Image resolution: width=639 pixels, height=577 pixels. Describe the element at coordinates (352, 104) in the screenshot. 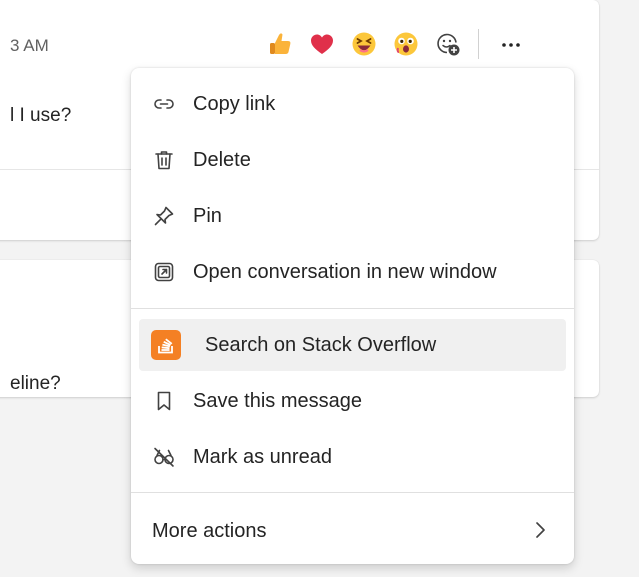

I see `menu-item-copy-link: Copy link` at that location.